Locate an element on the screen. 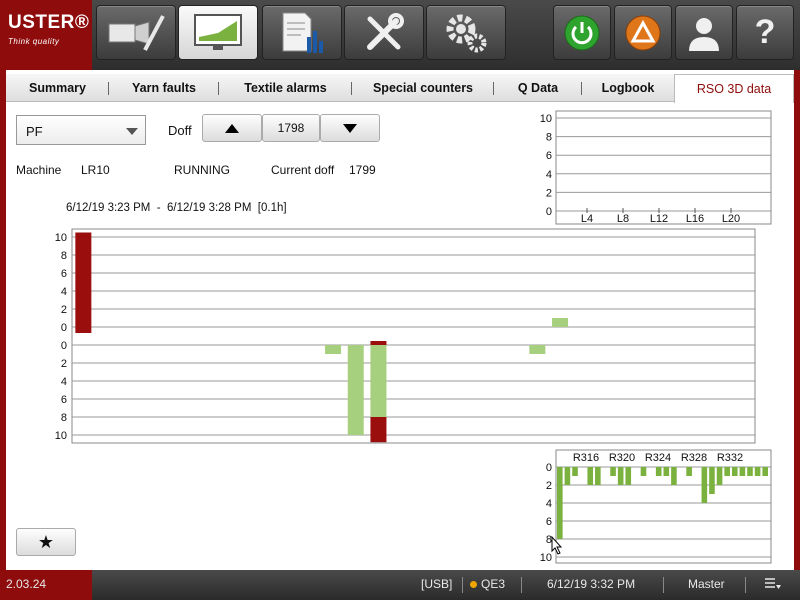  group-label: QE3 is located at coordinates (493, 584).